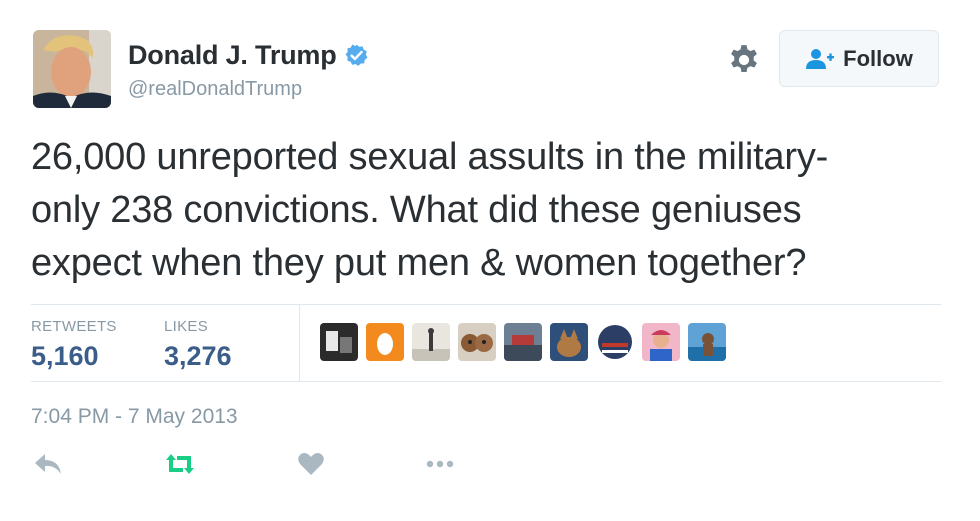 Image resolution: width=980 pixels, height=521 pixels. Describe the element at coordinates (440, 464) in the screenshot. I see `more-icon` at that location.